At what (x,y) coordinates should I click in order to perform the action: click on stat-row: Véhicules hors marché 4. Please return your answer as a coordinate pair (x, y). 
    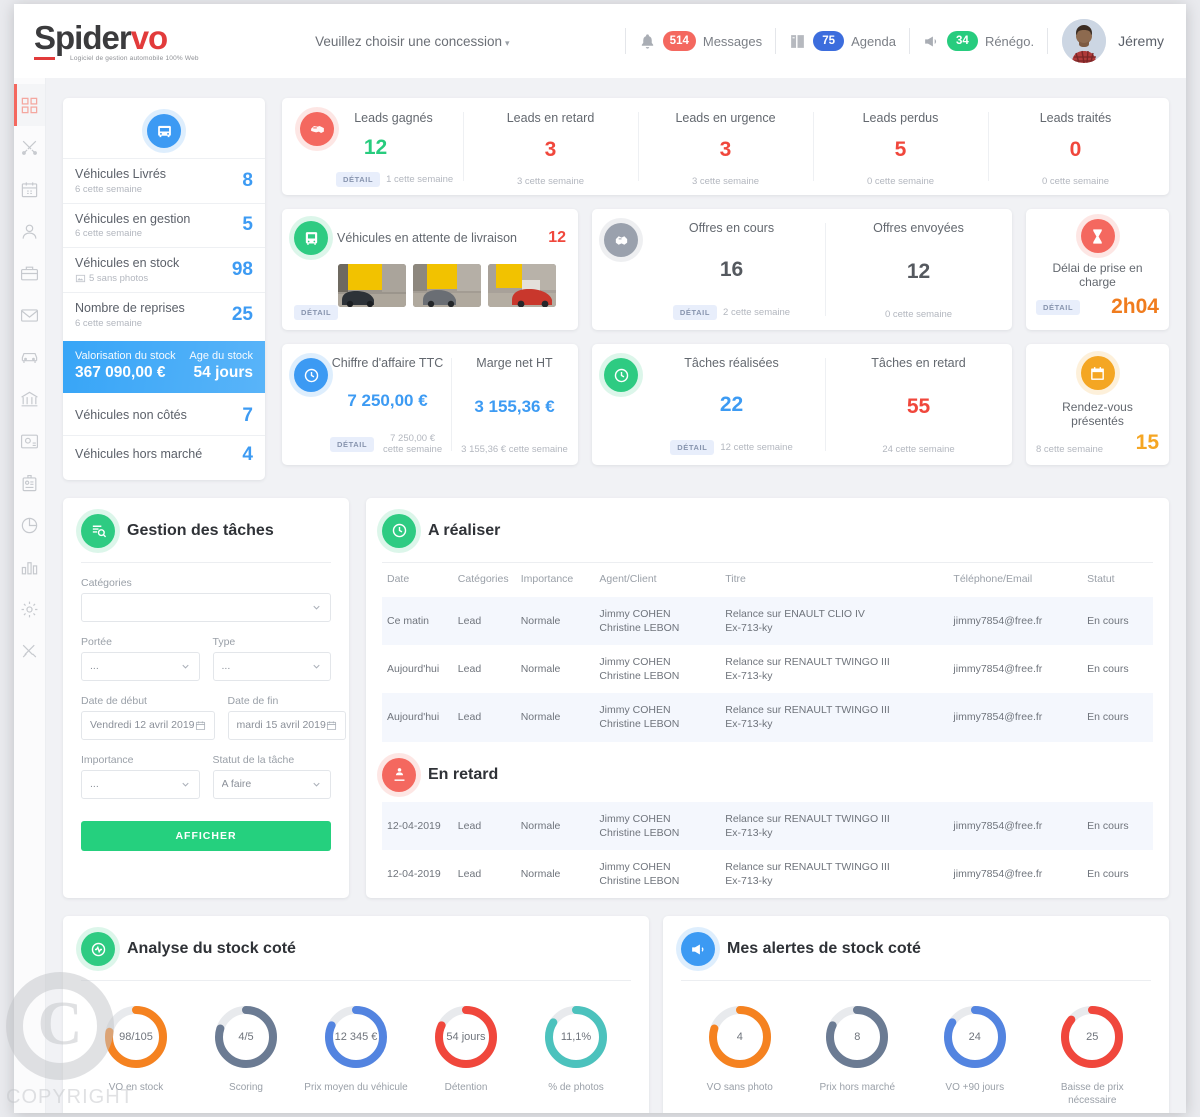
    Looking at the image, I should click on (164, 454).